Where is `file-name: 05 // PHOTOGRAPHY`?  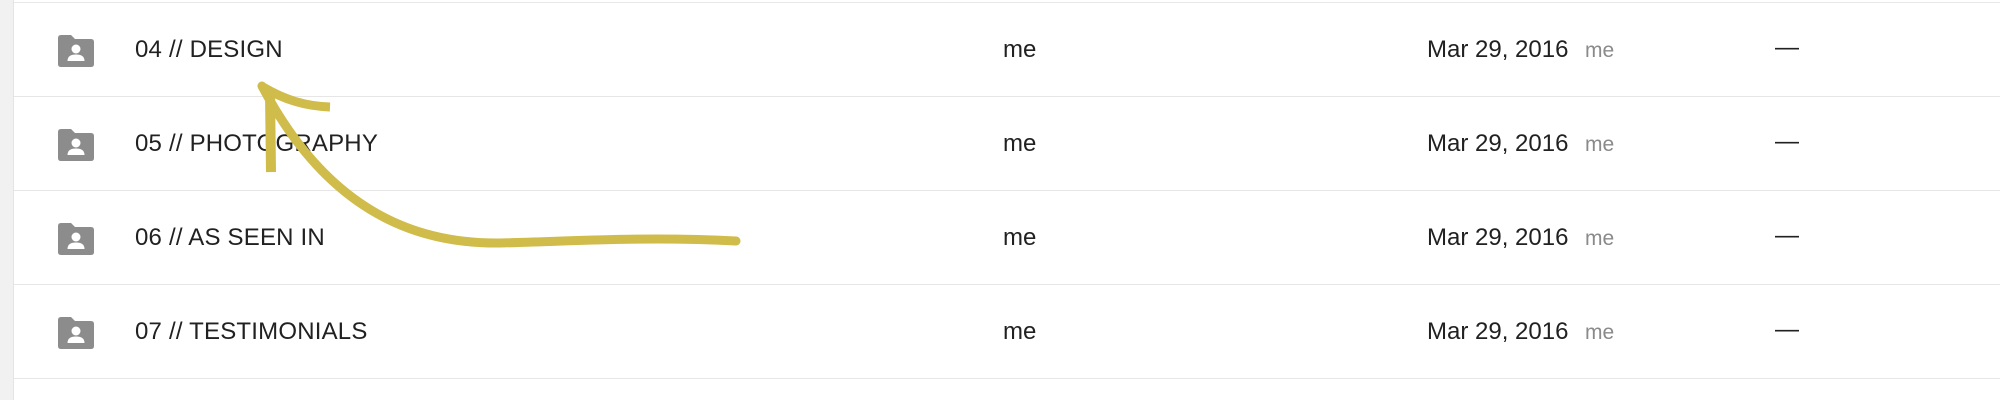 file-name: 05 // PHOTOGRAPHY is located at coordinates (257, 143).